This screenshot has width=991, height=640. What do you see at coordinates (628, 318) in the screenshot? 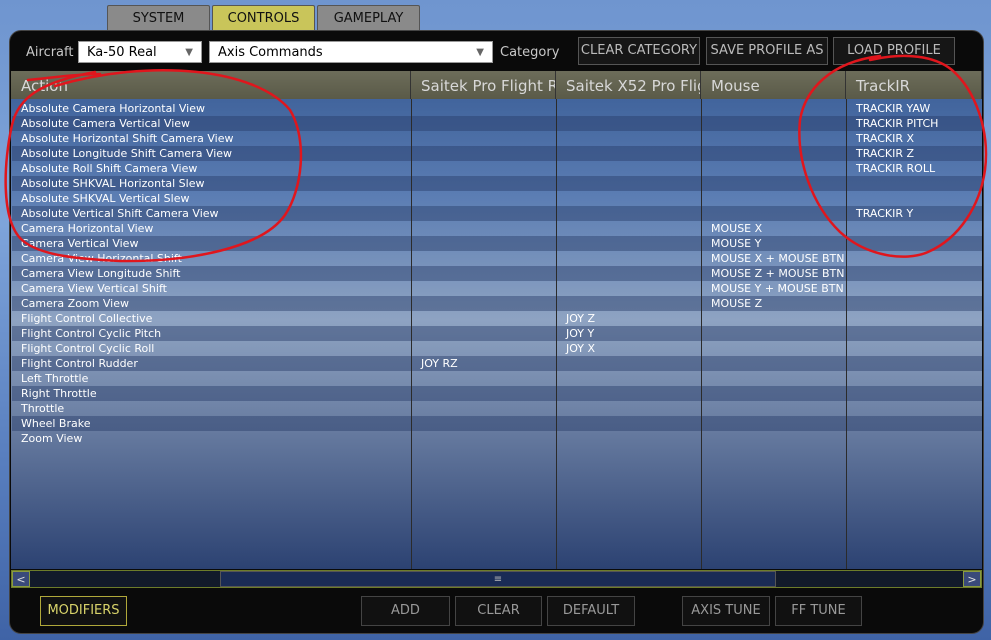
I see `x52-binding-cell: JOY Z` at bounding box center [628, 318].